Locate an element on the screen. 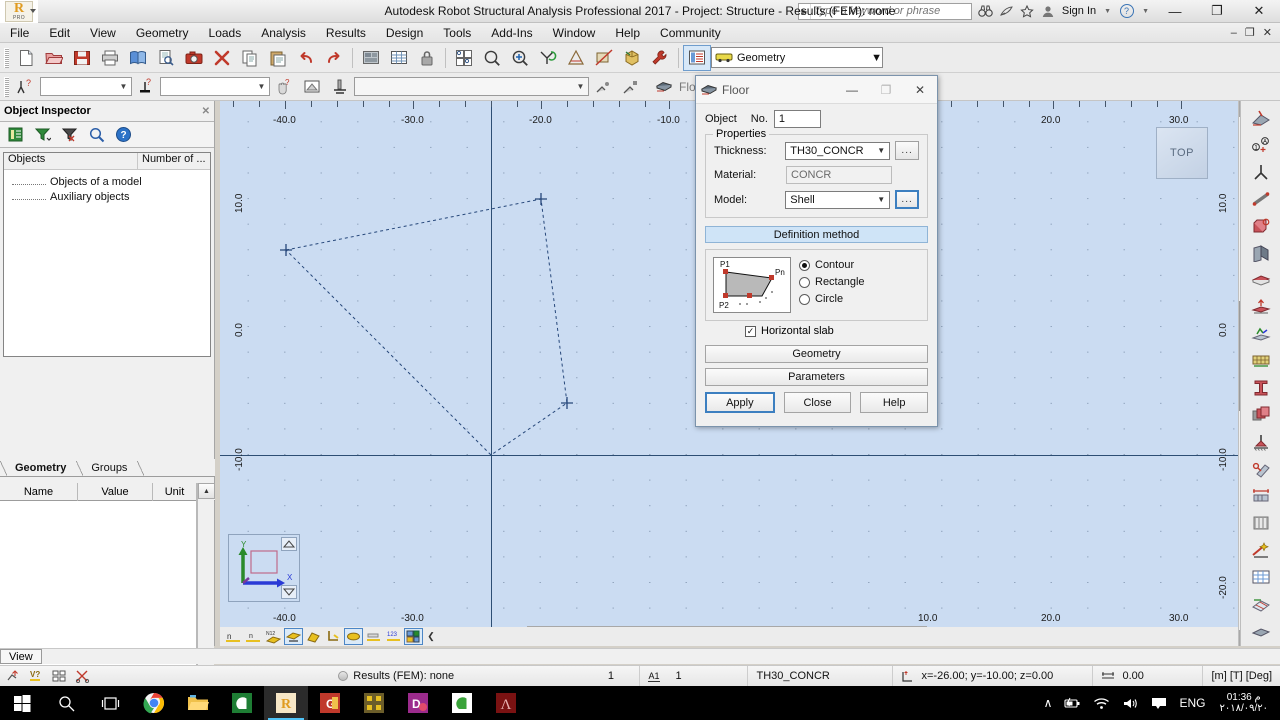  support-define-icon is located at coordinates (340, 87).